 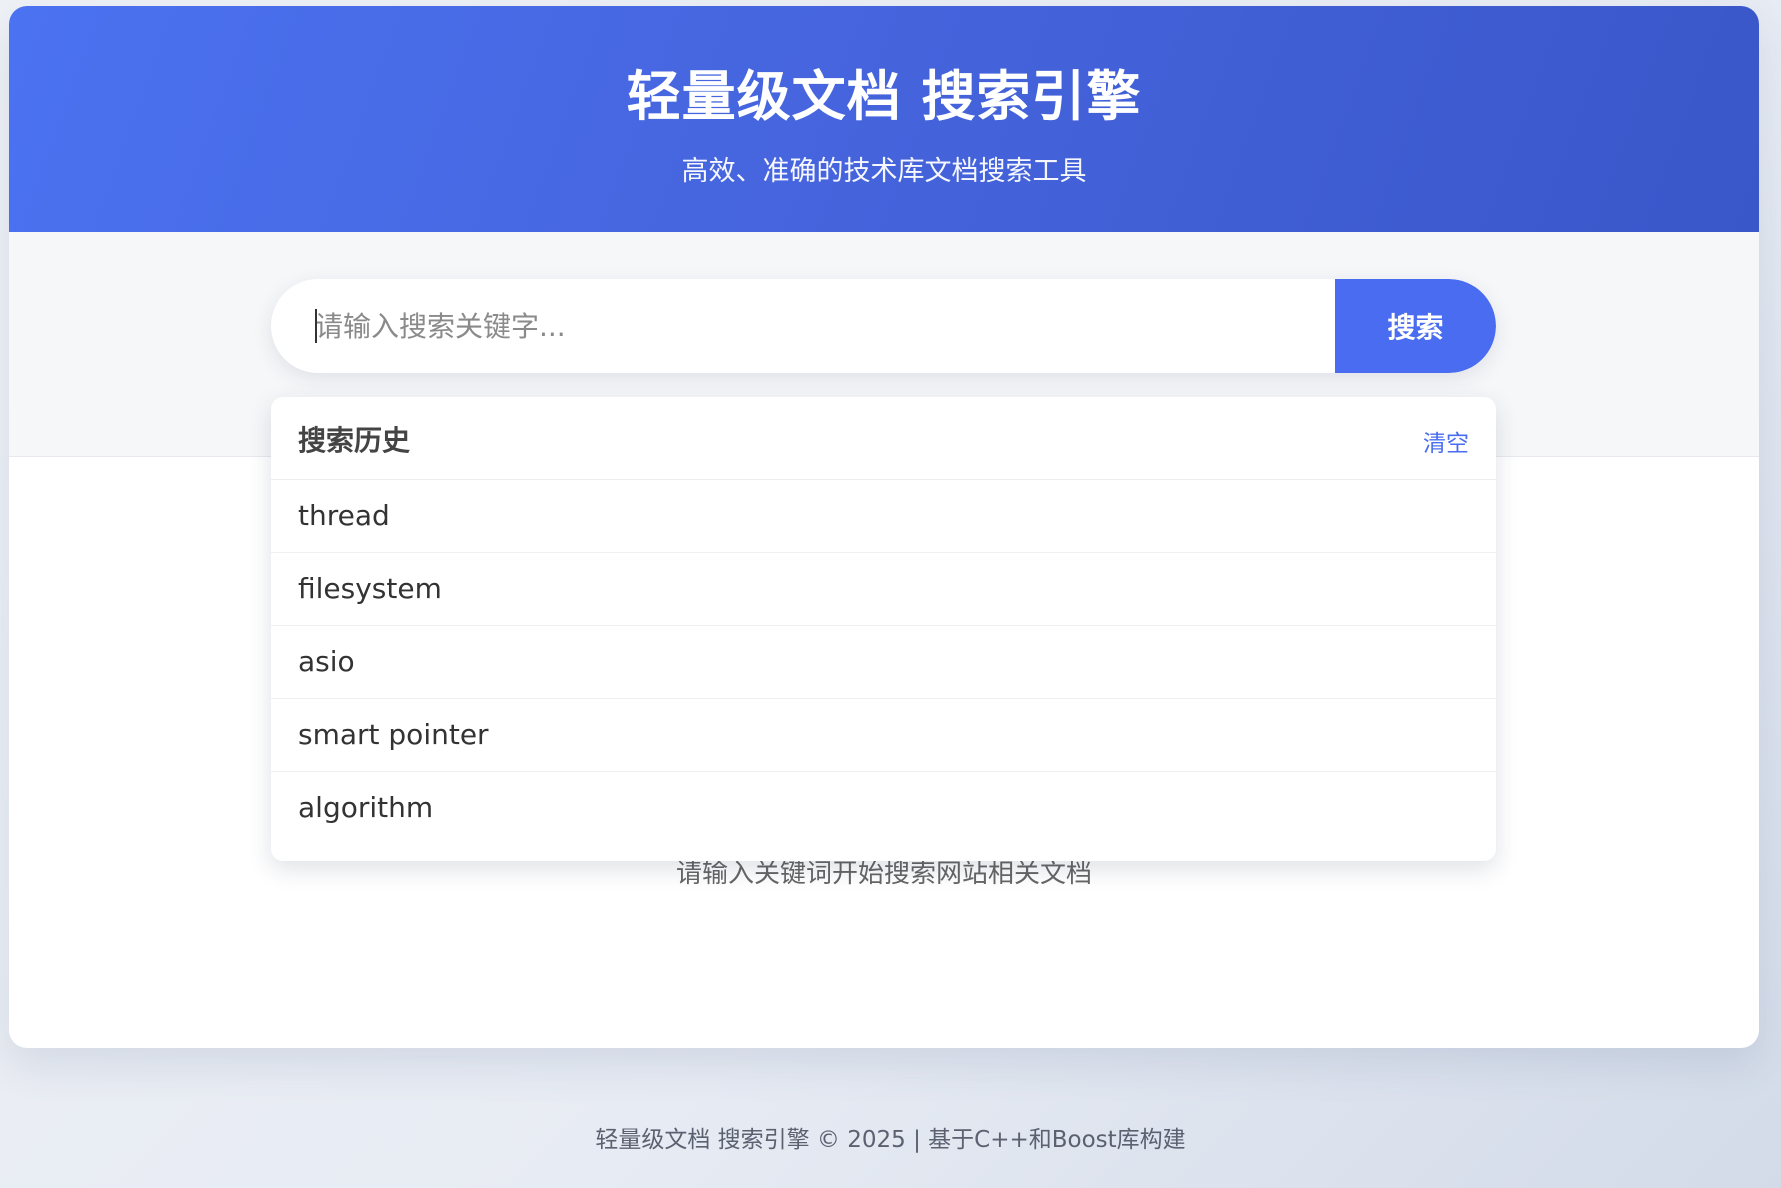 I want to click on history-item: smart pointer, so click(x=883, y=735).